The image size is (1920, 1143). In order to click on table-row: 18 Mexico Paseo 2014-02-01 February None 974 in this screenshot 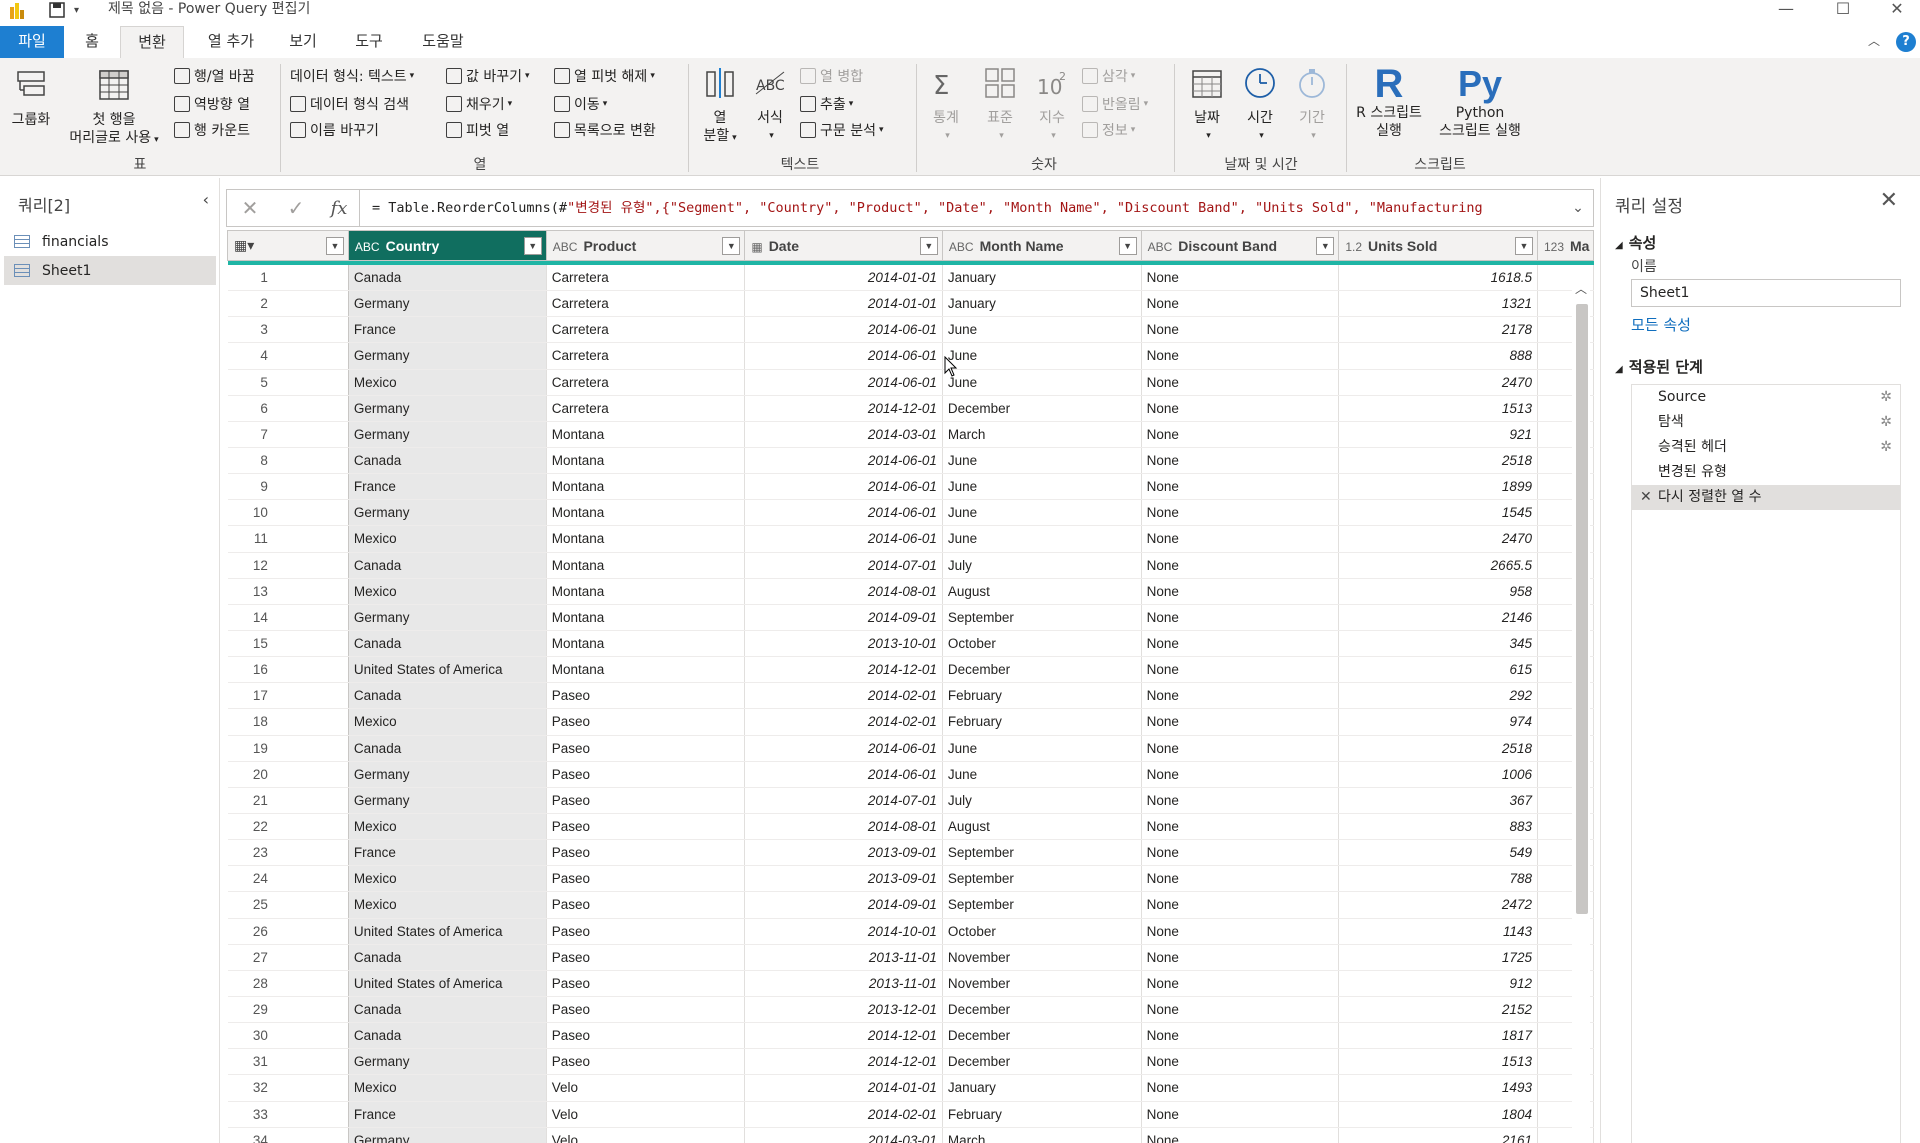, I will do `click(910, 722)`.